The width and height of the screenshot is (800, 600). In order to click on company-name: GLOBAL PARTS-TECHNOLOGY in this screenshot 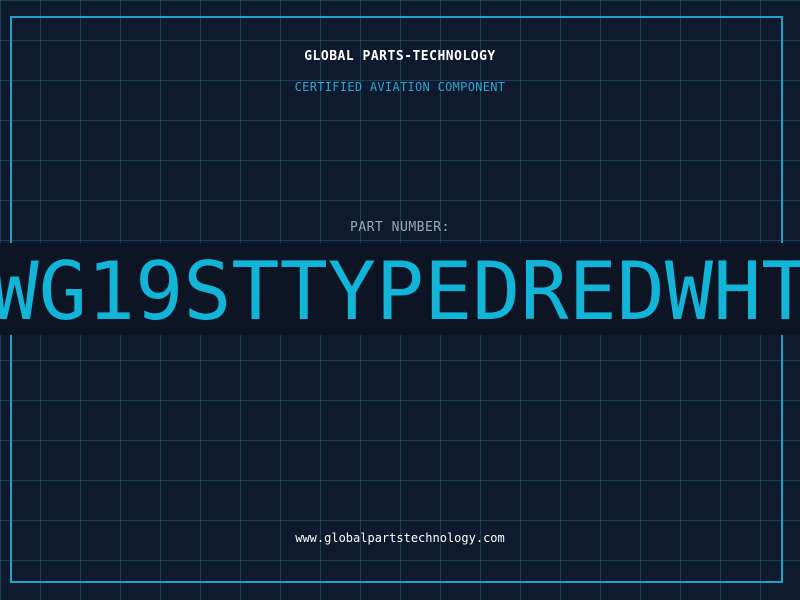, I will do `click(400, 56)`.